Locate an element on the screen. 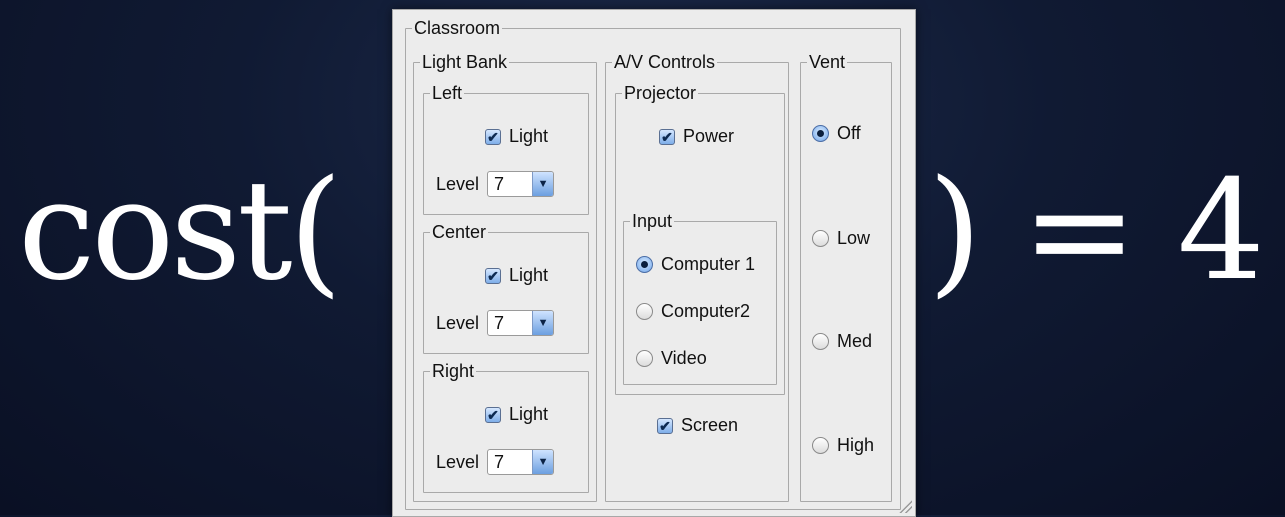 The width and height of the screenshot is (1285, 517). vent-title: Vent is located at coordinates (827, 62).